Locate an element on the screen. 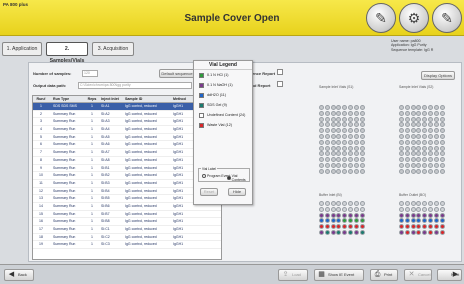 The height and width of the screenshot is (284, 464). radio-program-event is located at coordinates (204, 176).